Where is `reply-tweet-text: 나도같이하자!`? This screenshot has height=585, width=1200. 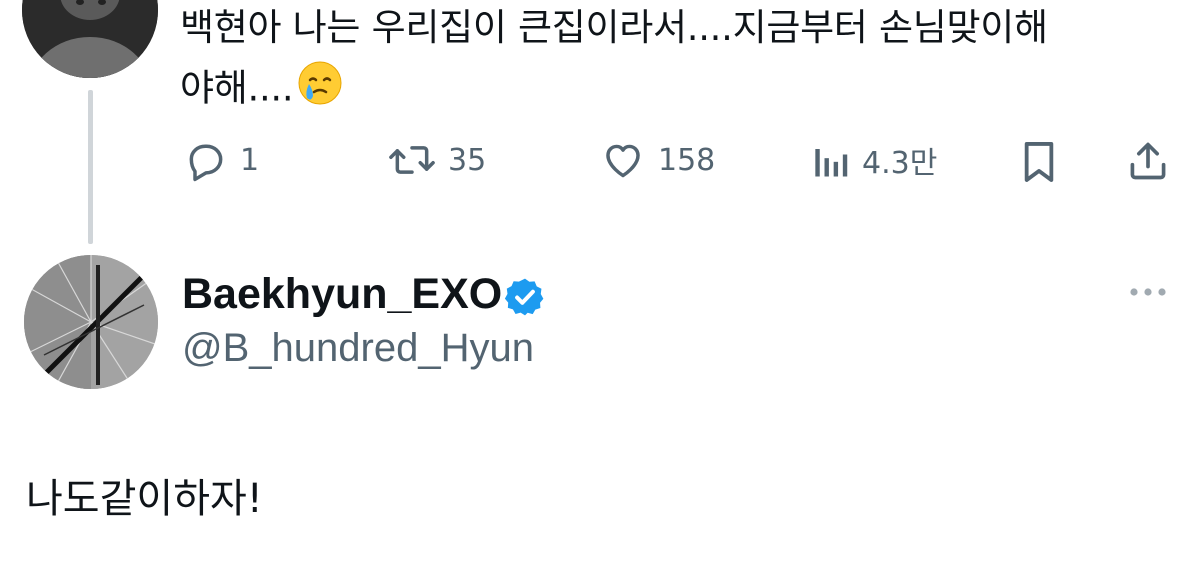 reply-tweet-text: 나도같이하자! is located at coordinates (144, 499).